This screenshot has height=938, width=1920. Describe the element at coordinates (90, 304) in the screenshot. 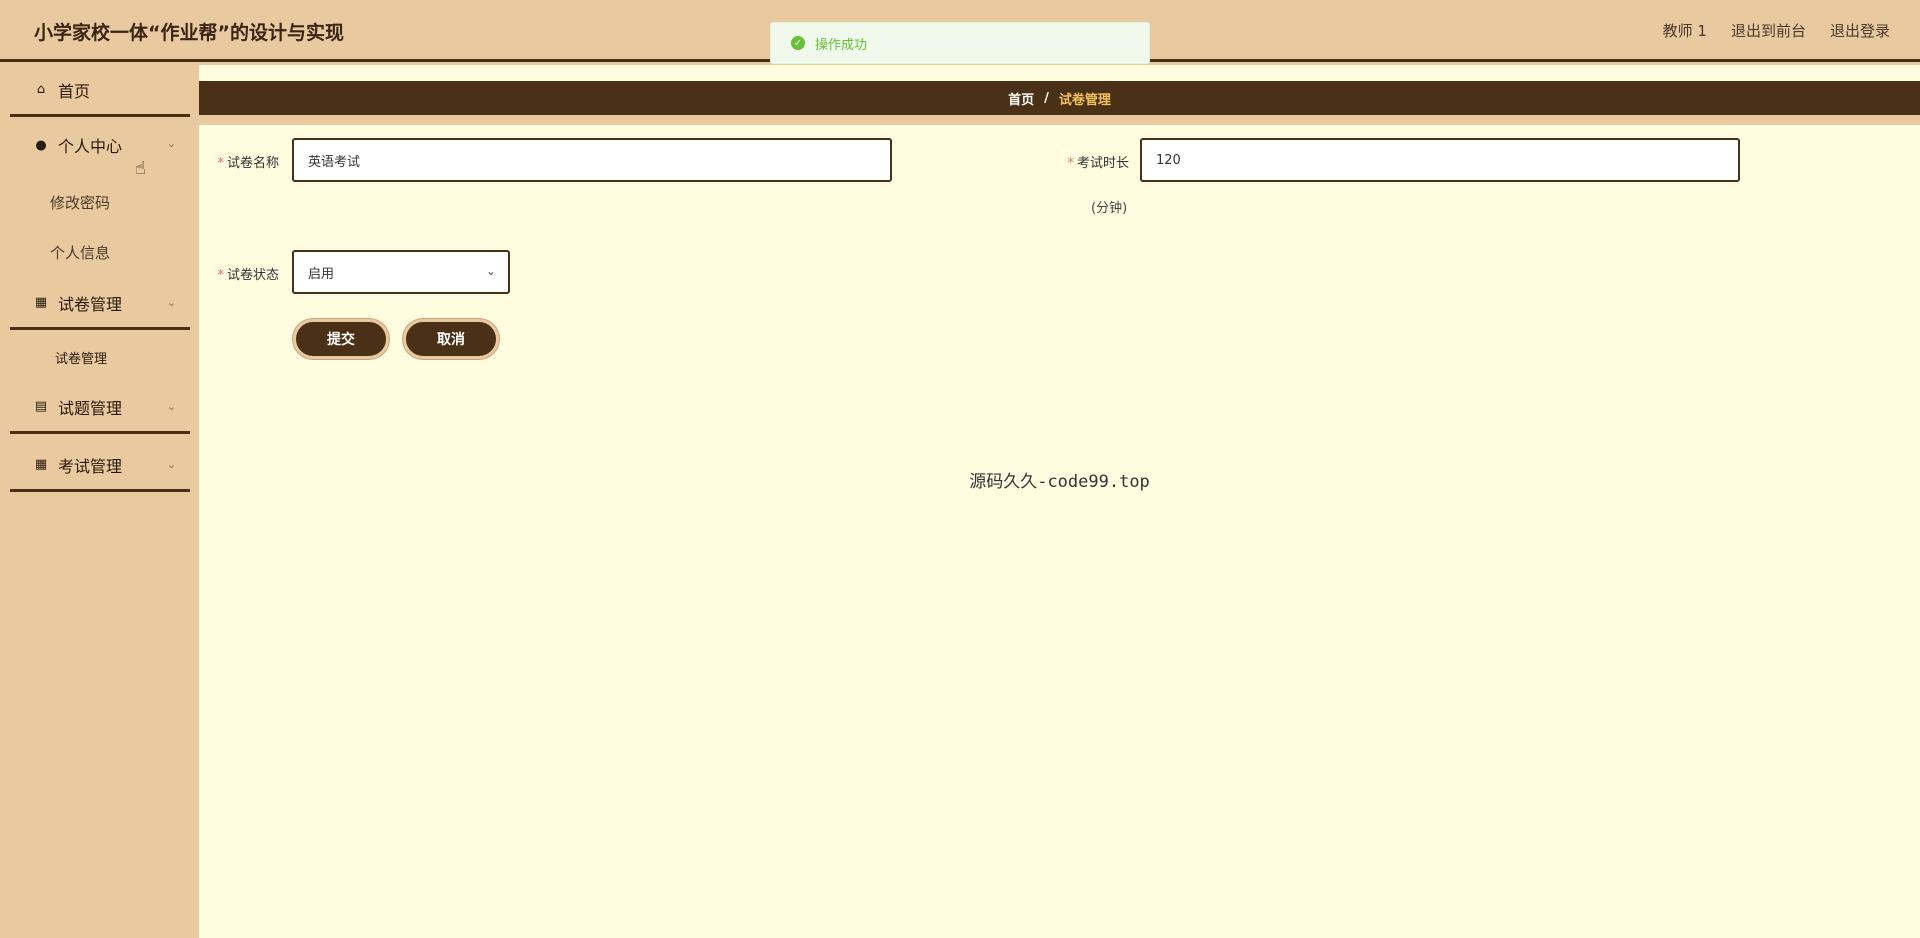

I see `sidebar-item-label: 试卷管理` at that location.